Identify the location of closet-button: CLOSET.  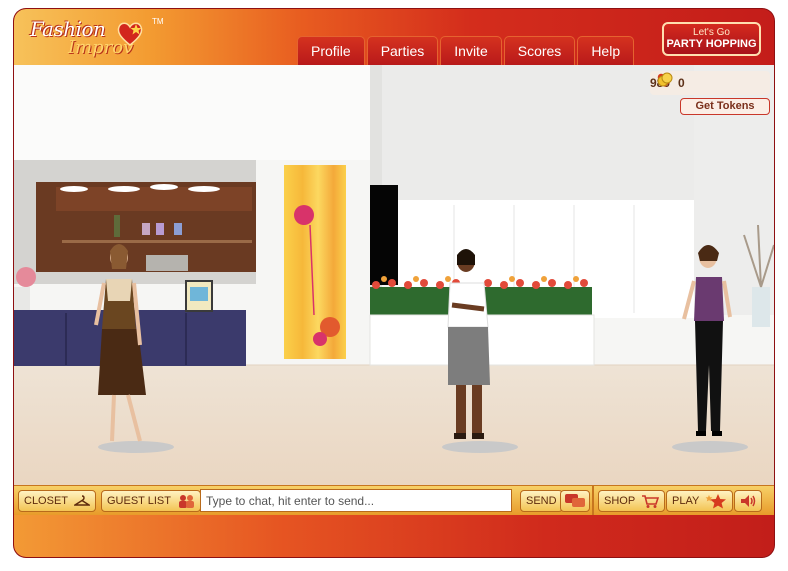
(57, 501).